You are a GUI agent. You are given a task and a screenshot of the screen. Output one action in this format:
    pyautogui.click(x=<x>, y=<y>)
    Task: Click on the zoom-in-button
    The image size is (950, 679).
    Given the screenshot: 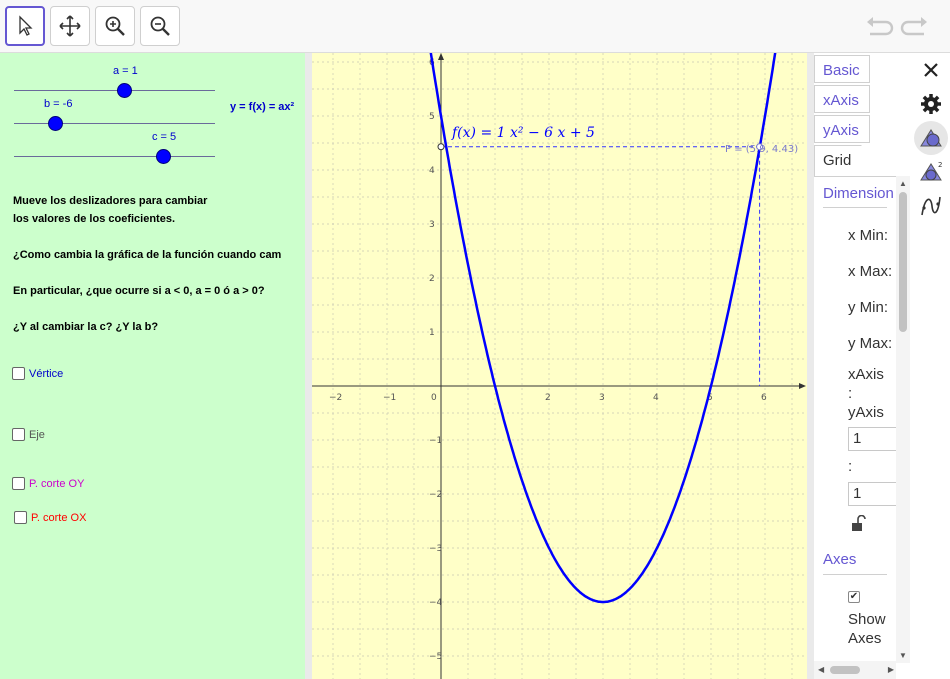 What is the action you would take?
    pyautogui.click(x=115, y=26)
    